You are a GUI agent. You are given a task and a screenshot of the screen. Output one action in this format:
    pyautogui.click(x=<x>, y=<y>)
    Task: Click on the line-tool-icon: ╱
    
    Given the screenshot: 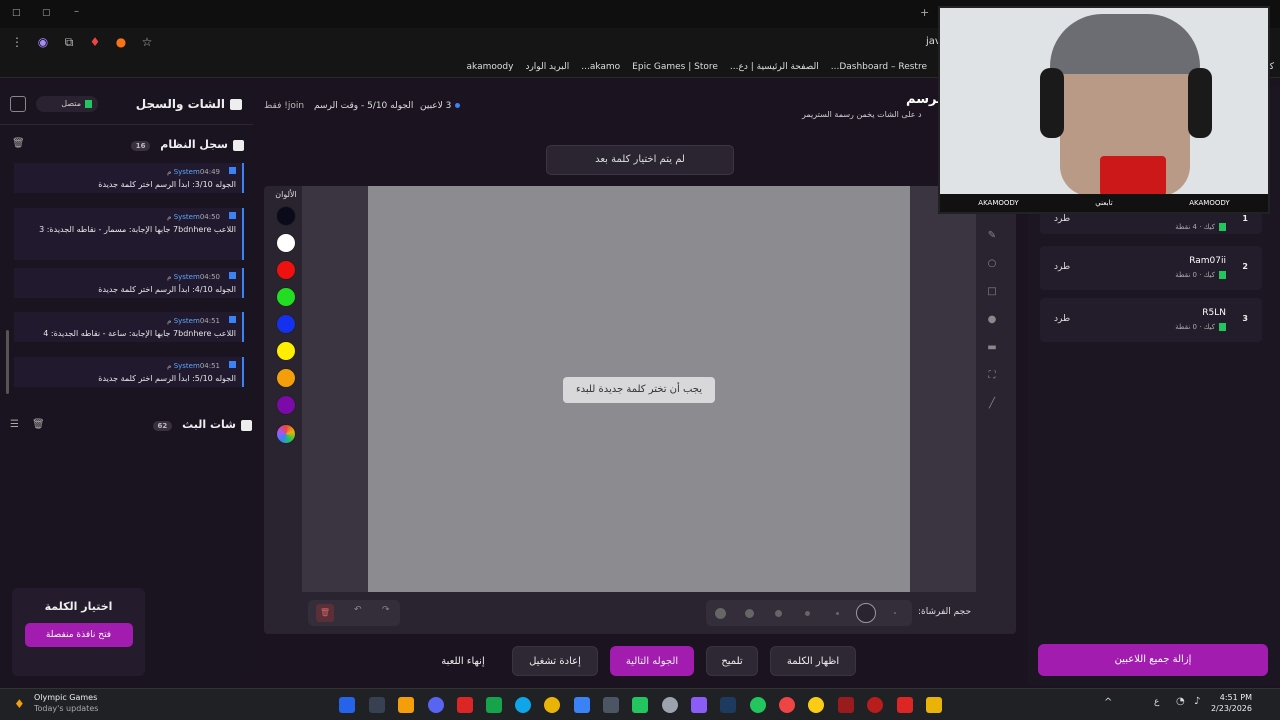 What is the action you would take?
    pyautogui.click(x=992, y=403)
    